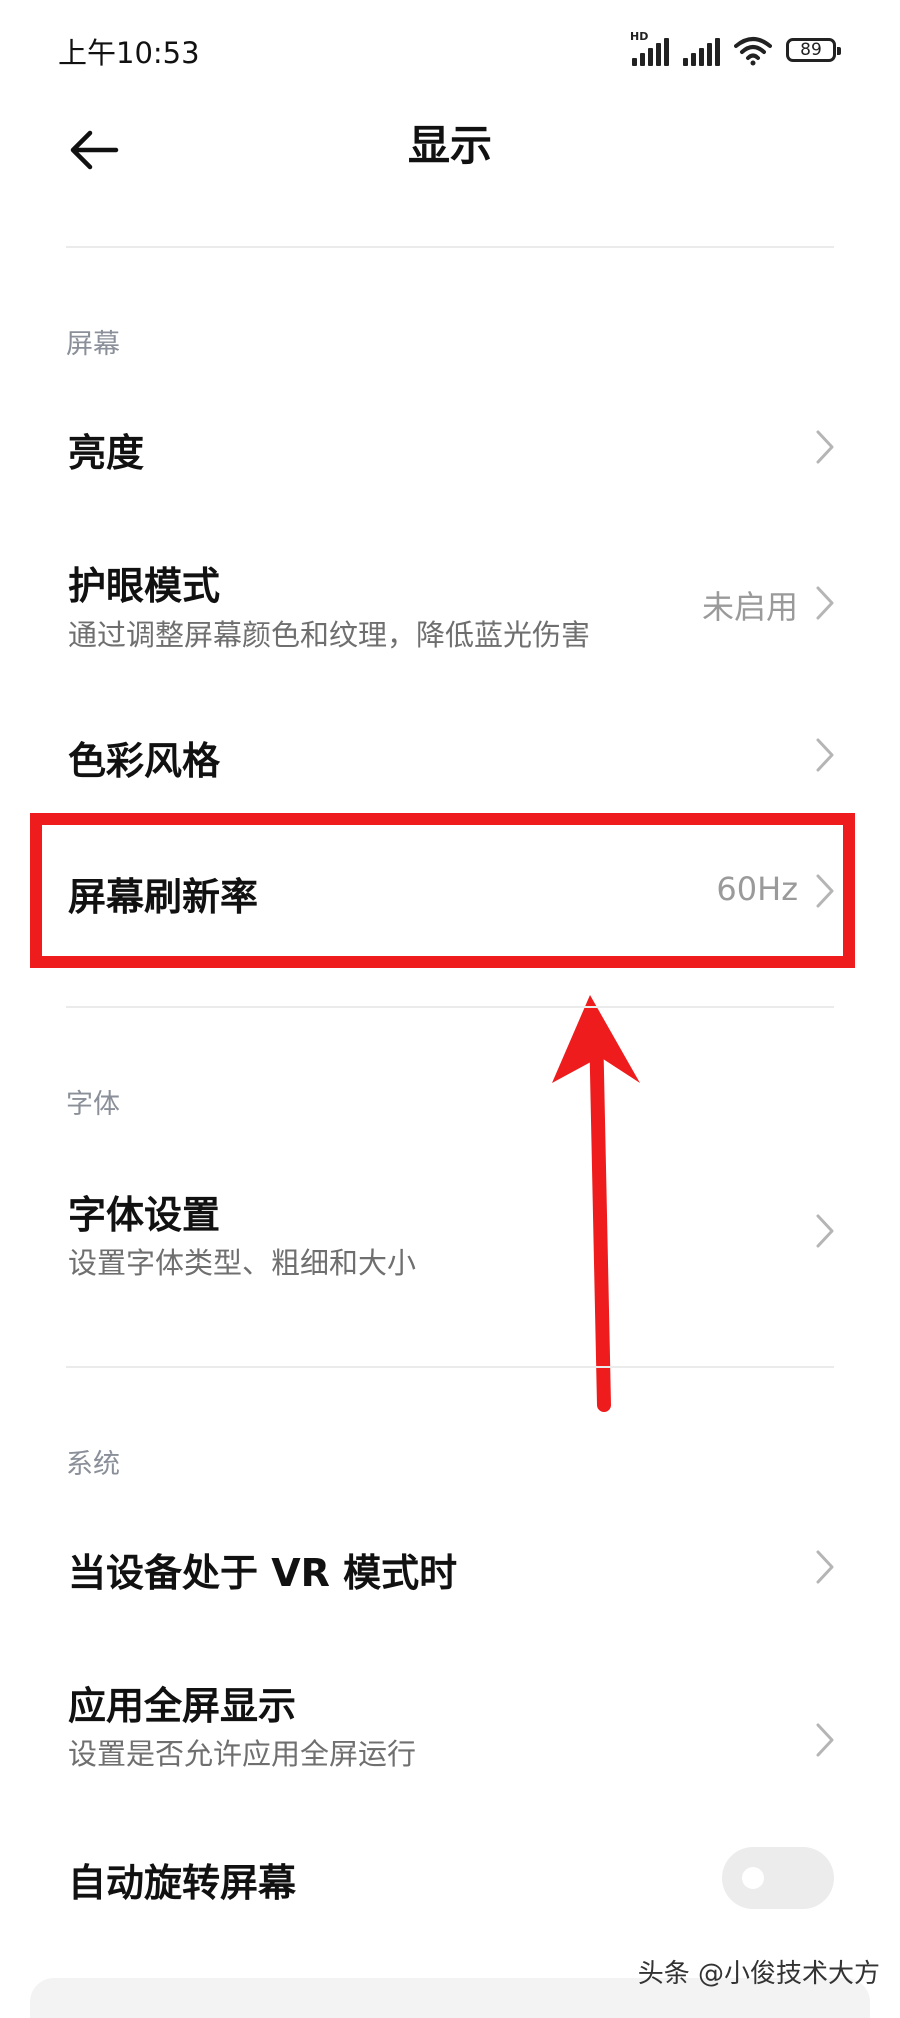 This screenshot has height=2018, width=900. What do you see at coordinates (450, 1880) in the screenshot?
I see `auto-rotate-item: 自动旋转屏幕` at bounding box center [450, 1880].